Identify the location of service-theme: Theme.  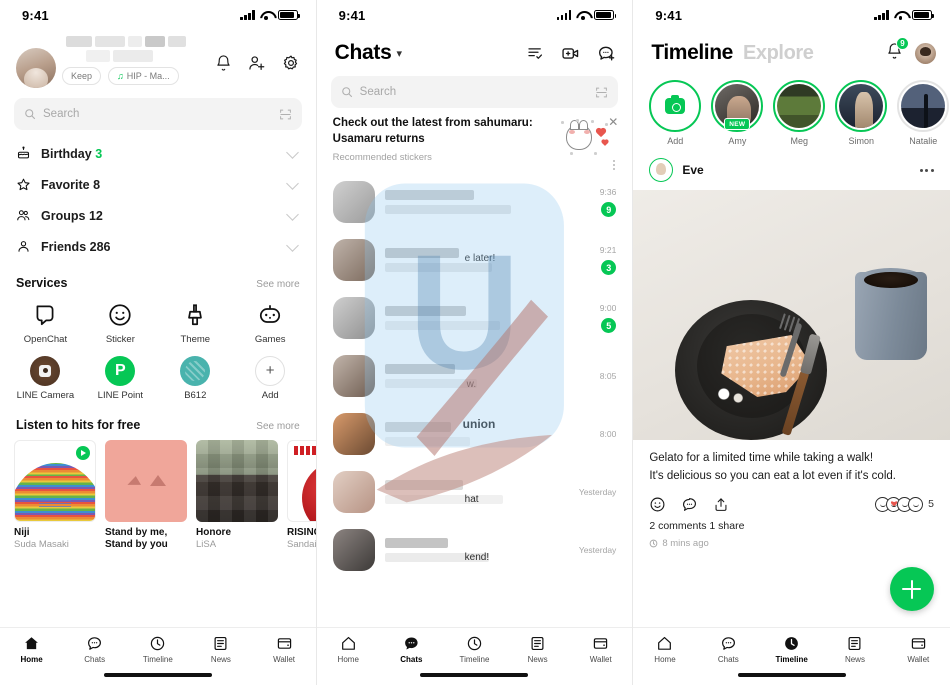
(195, 323).